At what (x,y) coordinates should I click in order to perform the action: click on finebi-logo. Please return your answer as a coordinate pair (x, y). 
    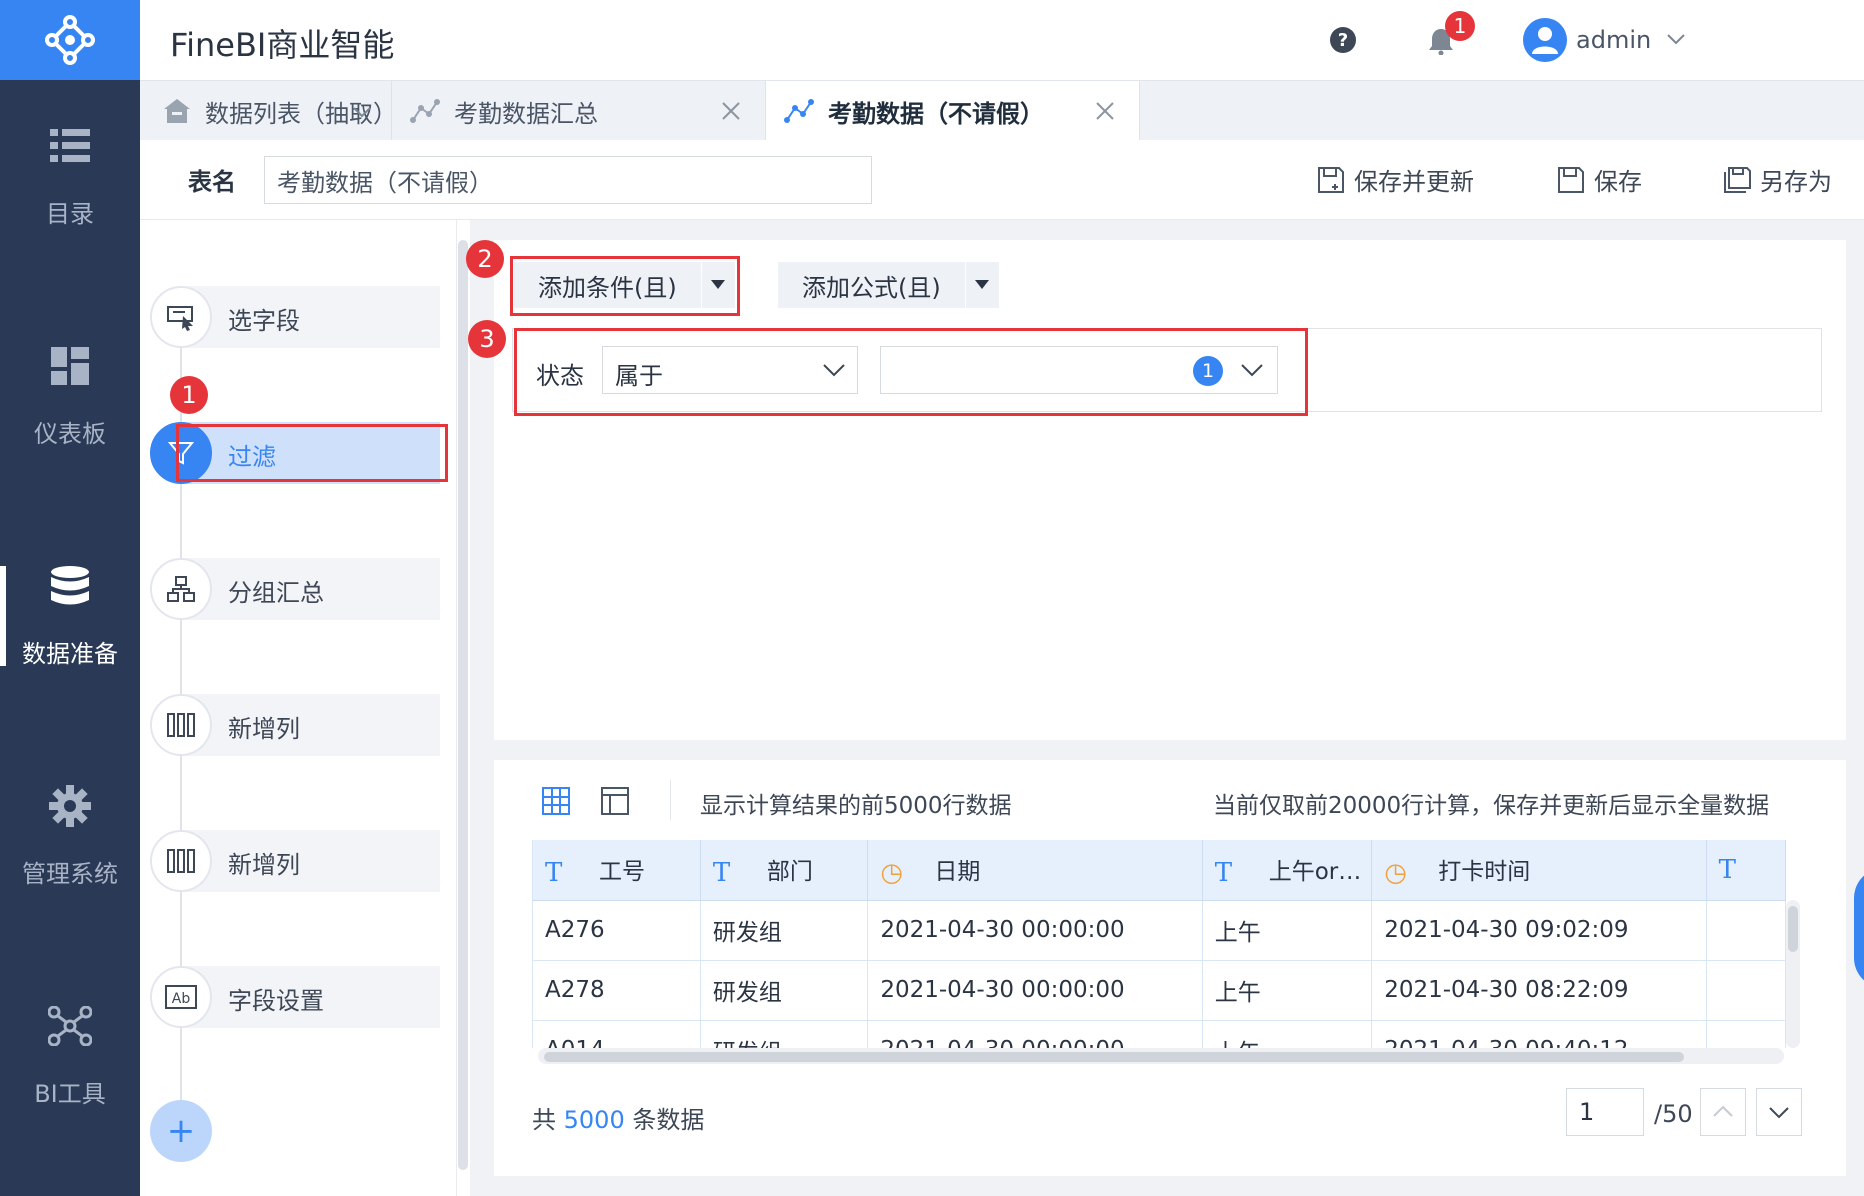
    Looking at the image, I should click on (70, 40).